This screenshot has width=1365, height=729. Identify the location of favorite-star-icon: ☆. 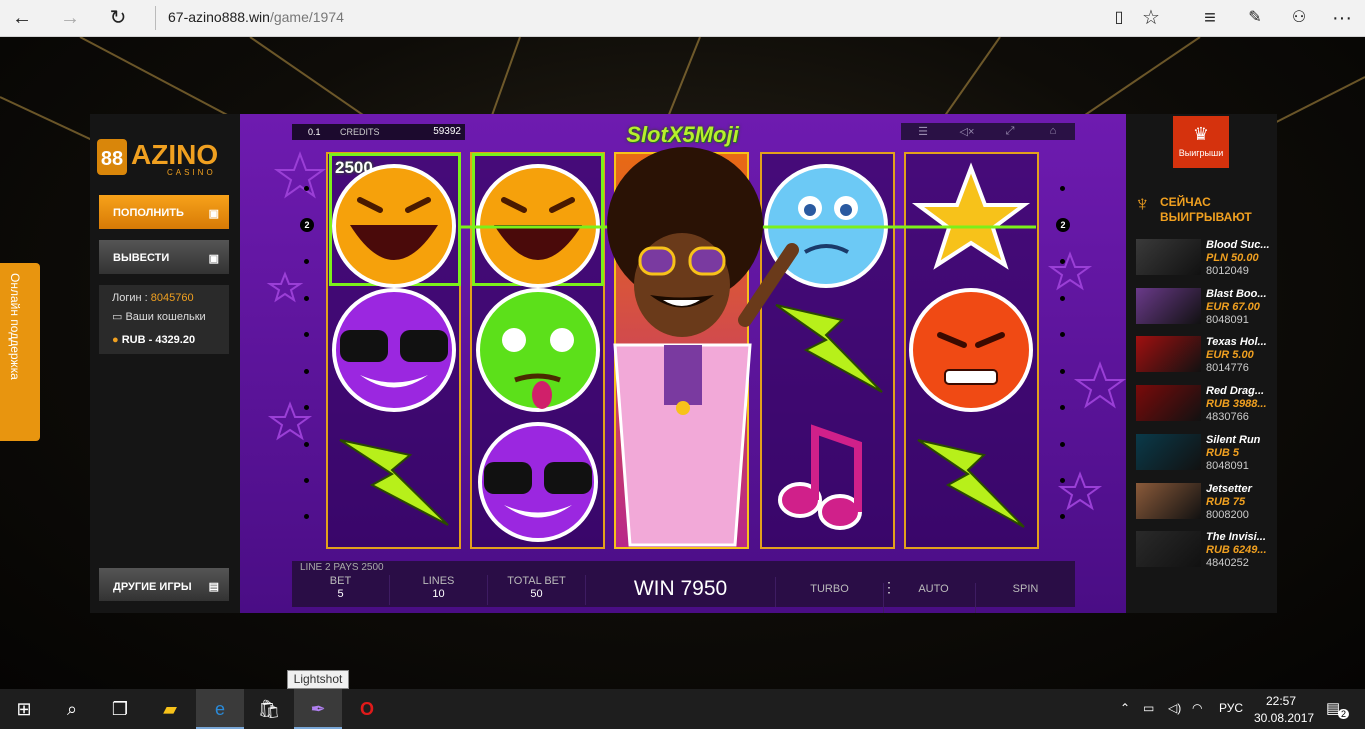
(1151, 18).